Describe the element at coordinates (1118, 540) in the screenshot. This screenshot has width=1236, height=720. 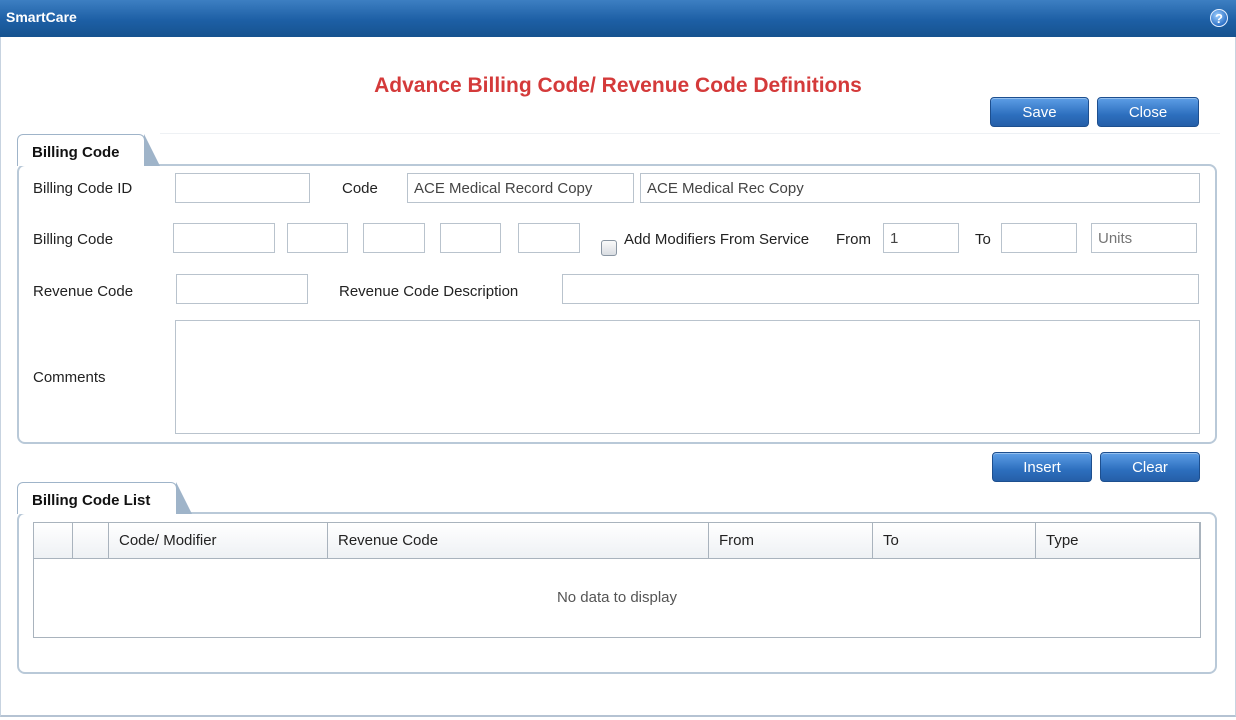
I see `grid-header-type: Type` at that location.